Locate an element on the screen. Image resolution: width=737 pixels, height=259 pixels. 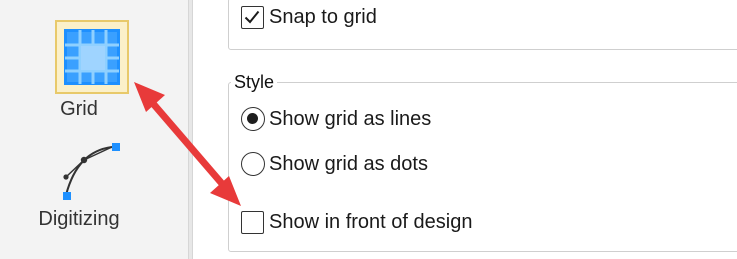
sidebar-item-digitizing: Digitizing is located at coordinates (94, 187).